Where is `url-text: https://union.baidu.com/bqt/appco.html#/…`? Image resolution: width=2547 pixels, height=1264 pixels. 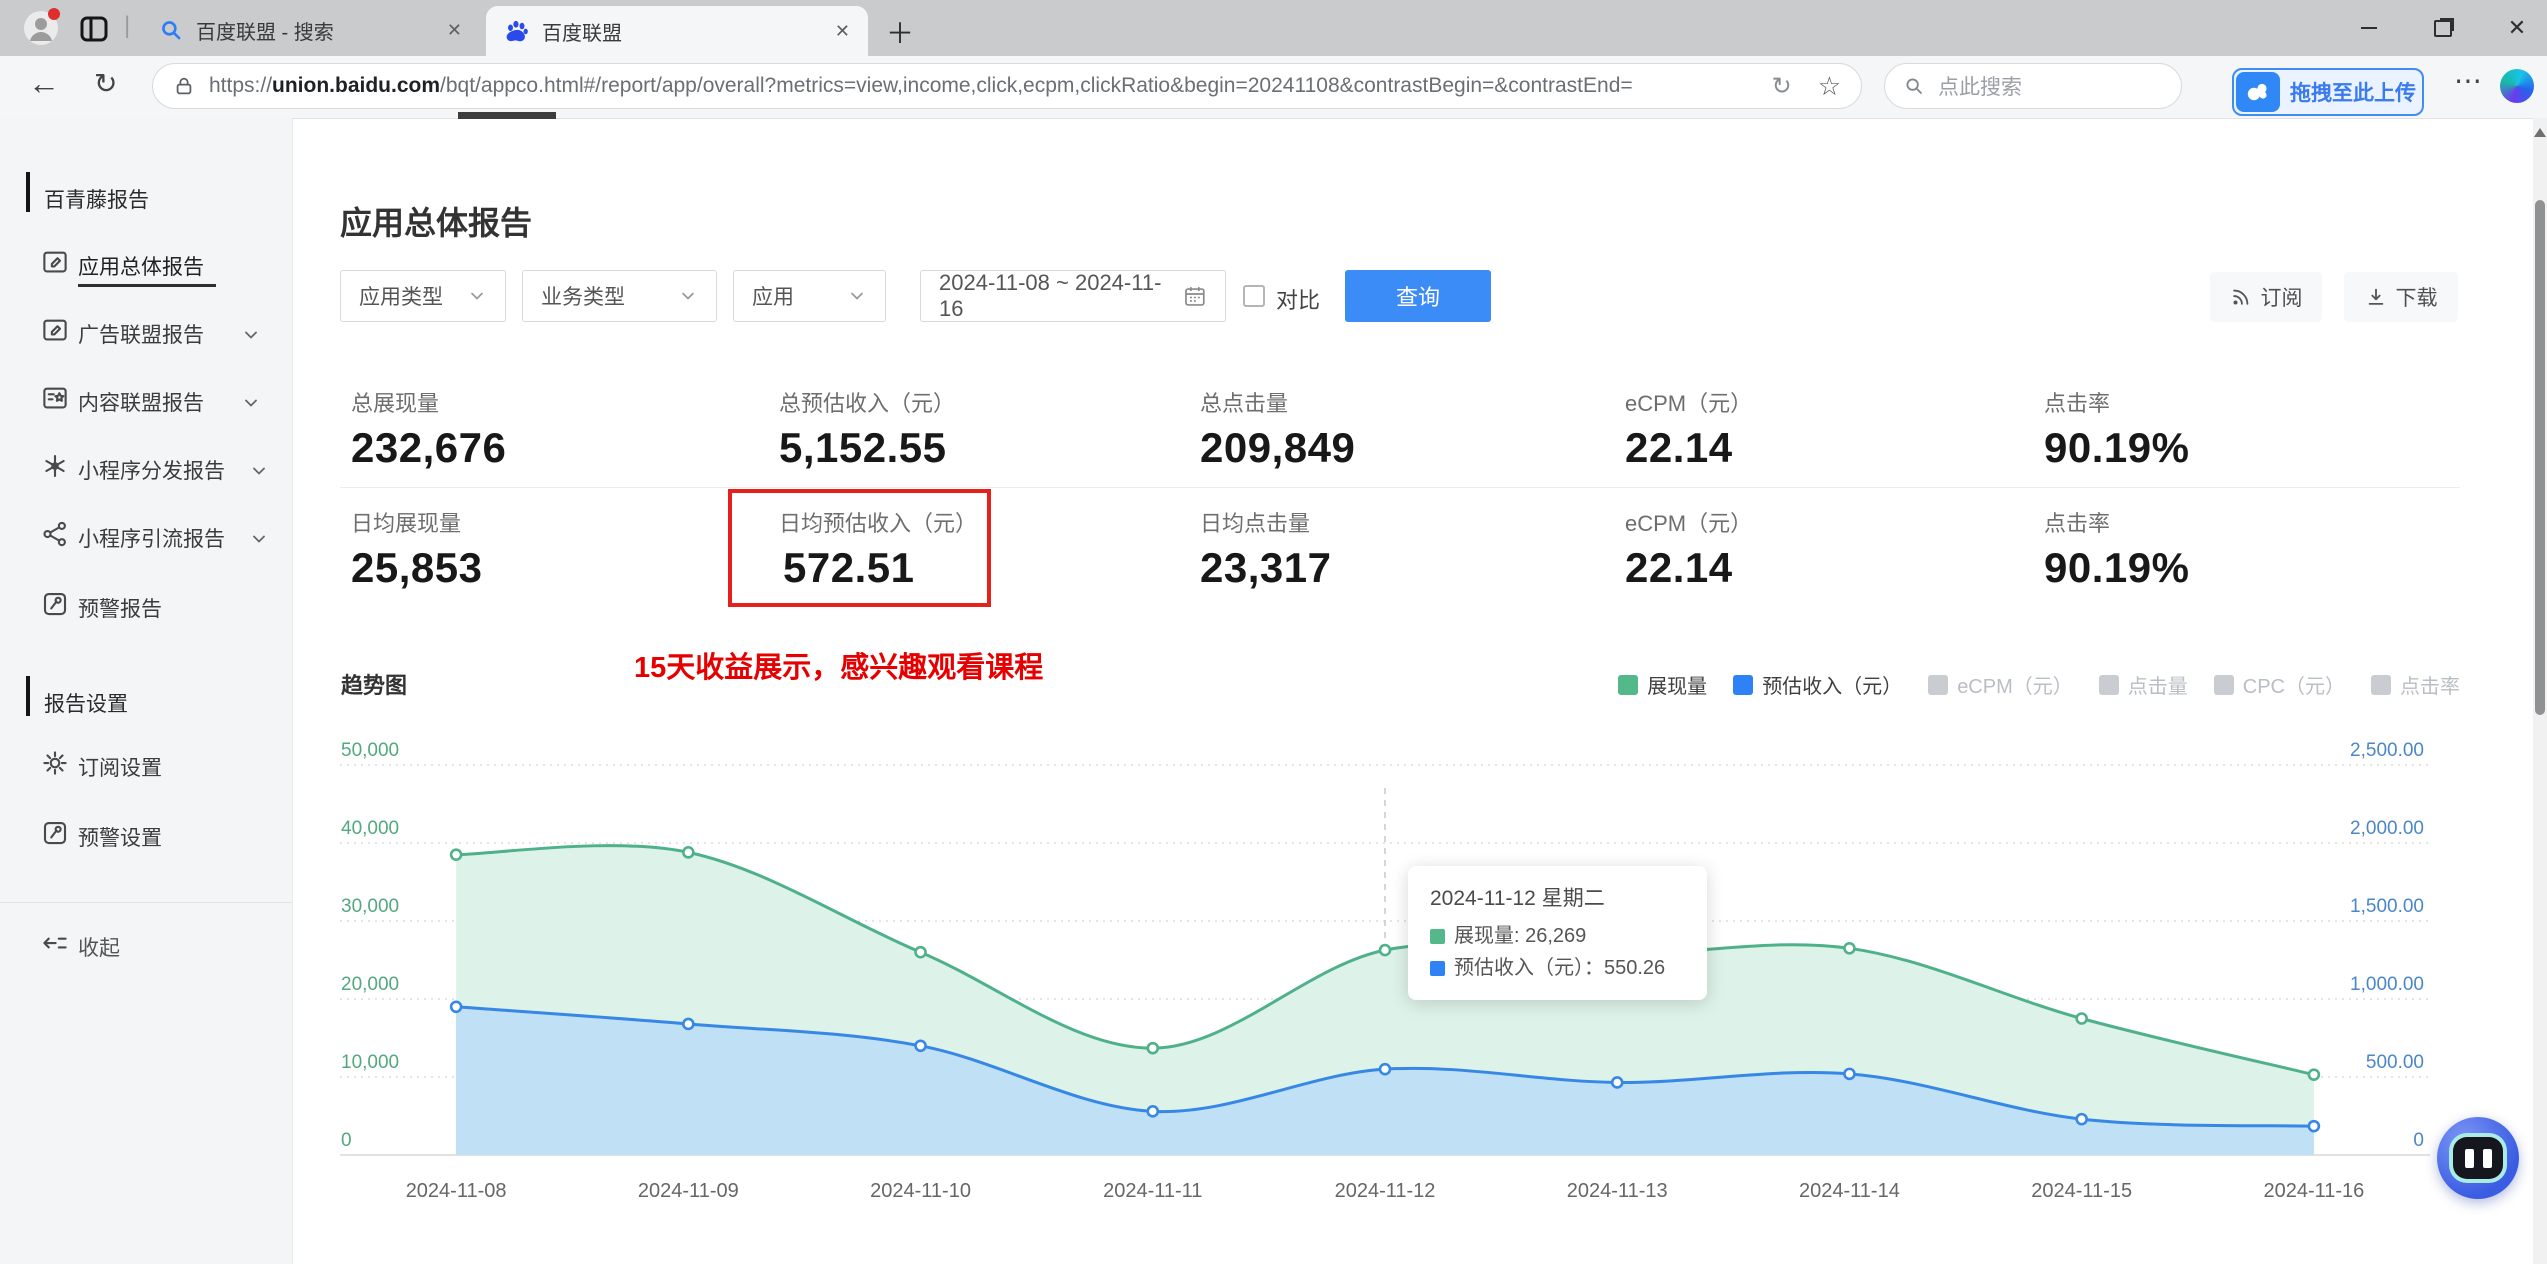 url-text: https://union.baidu.com/bqt/appco.html#/… is located at coordinates (921, 85).